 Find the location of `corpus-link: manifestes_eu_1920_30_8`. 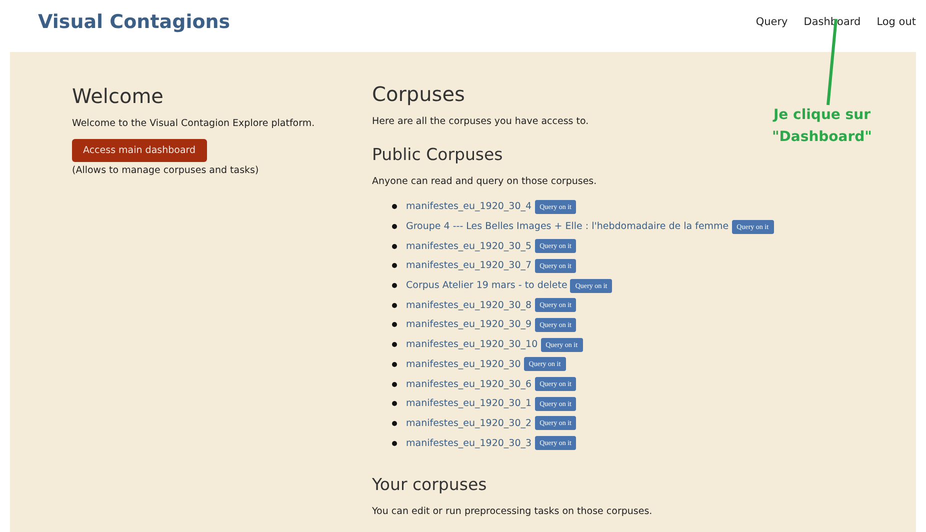

corpus-link: manifestes_eu_1920_30_8 is located at coordinates (469, 305).